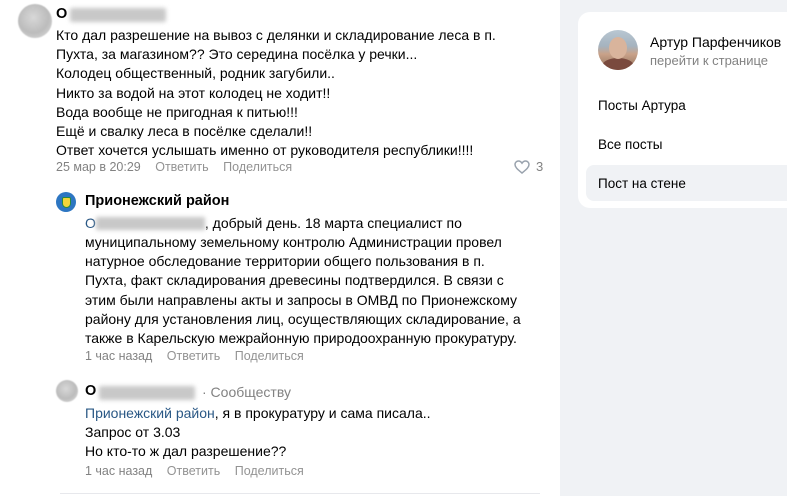  I want to click on reply-time: 1 час назад, so click(118, 356).